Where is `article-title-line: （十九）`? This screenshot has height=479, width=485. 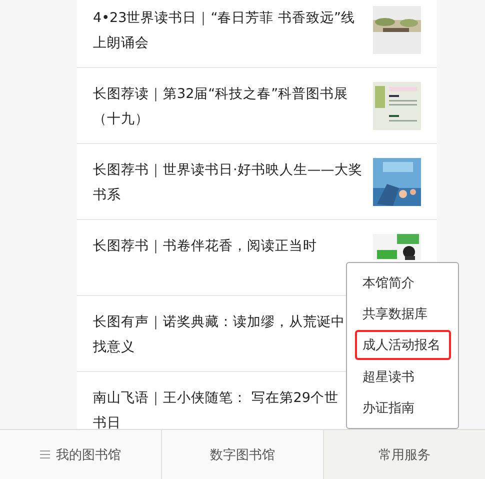 article-title-line: （十九） is located at coordinates (121, 119).